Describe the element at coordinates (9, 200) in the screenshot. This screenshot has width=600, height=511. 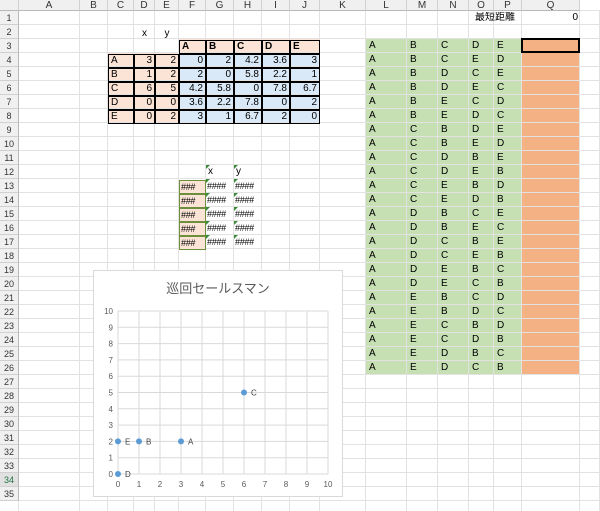
I see `row-header-14: 14` at that location.